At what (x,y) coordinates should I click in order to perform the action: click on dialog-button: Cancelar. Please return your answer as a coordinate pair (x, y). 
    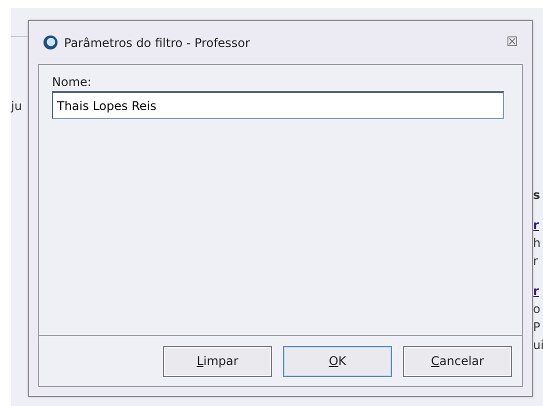
    Looking at the image, I should click on (457, 361).